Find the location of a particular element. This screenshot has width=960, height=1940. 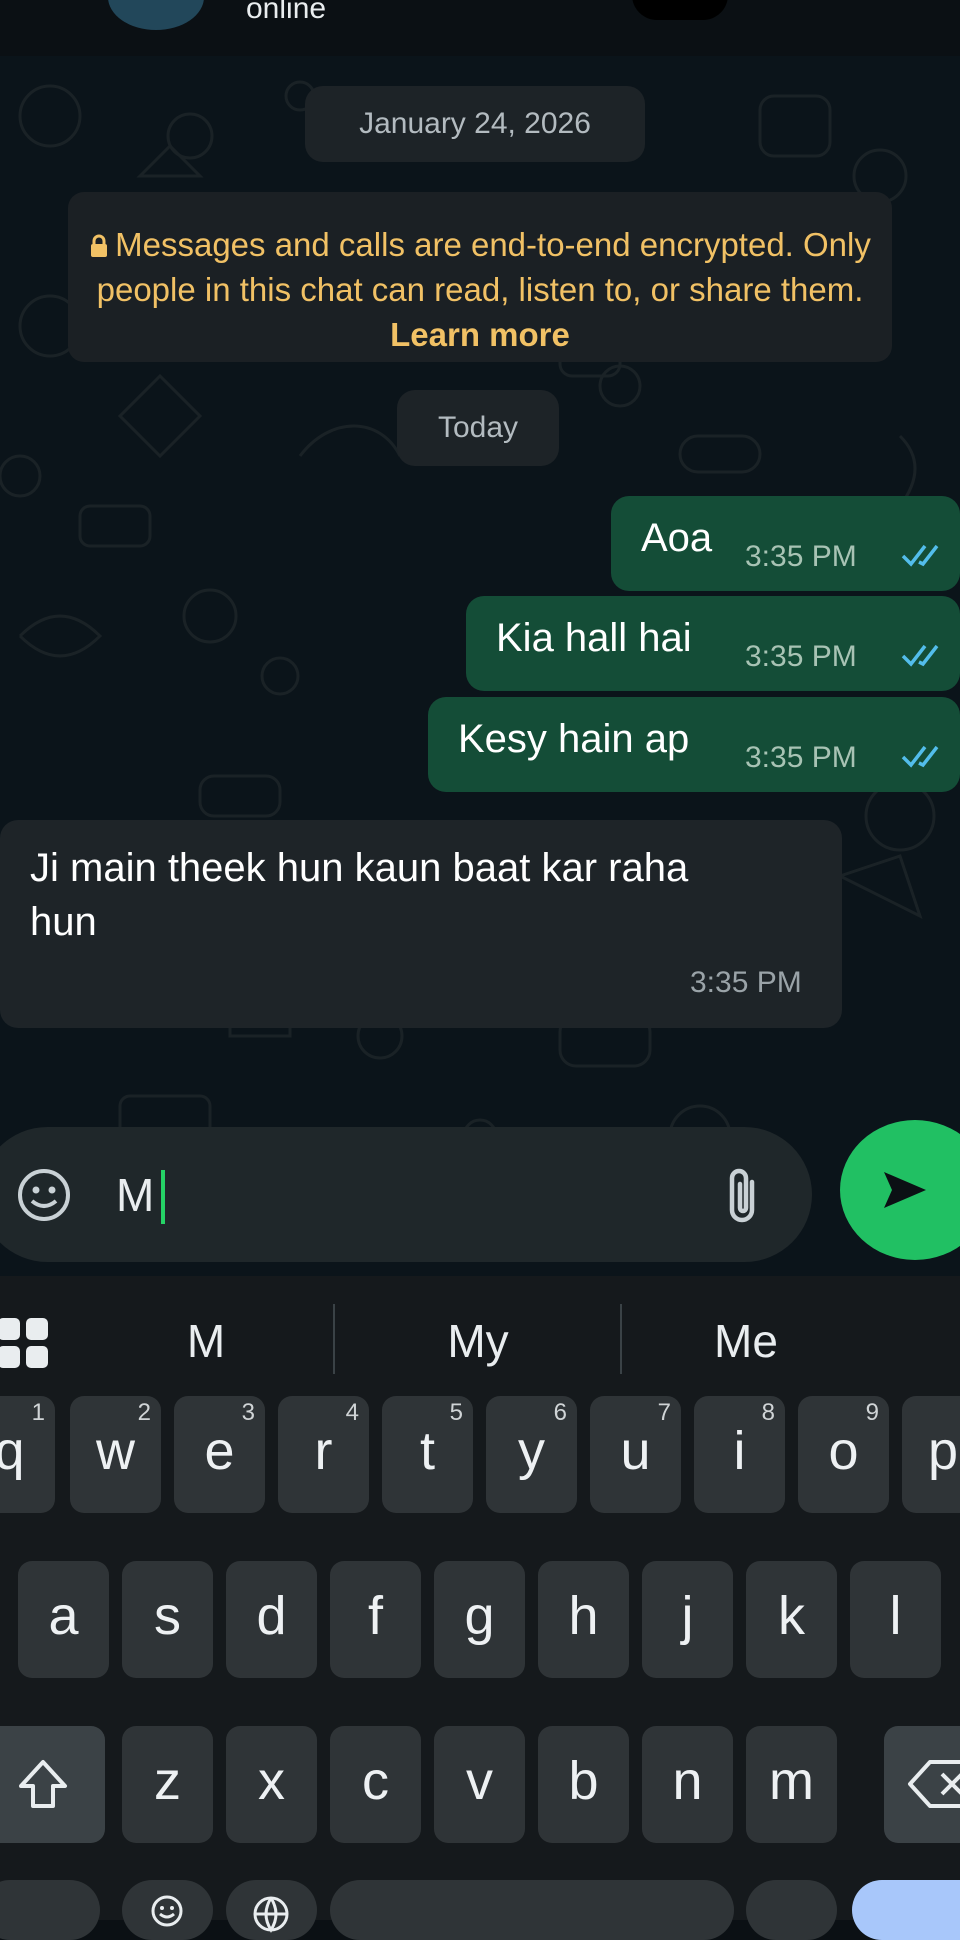

key-e: e3 is located at coordinates (219, 1454).